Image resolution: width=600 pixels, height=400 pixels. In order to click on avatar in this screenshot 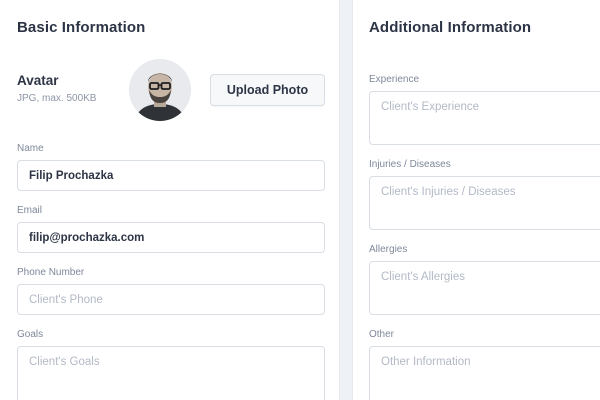, I will do `click(160, 90)`.